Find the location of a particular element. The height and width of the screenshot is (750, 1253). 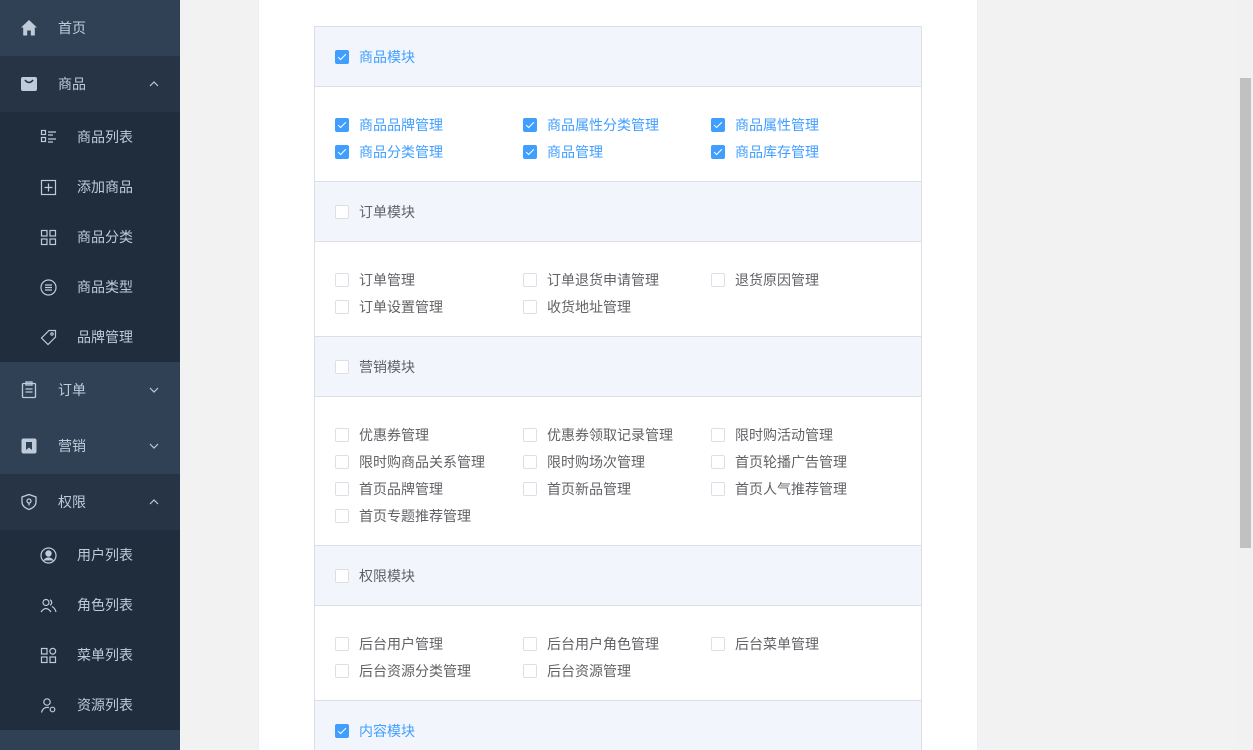

add-box-icon is located at coordinates (48, 187).